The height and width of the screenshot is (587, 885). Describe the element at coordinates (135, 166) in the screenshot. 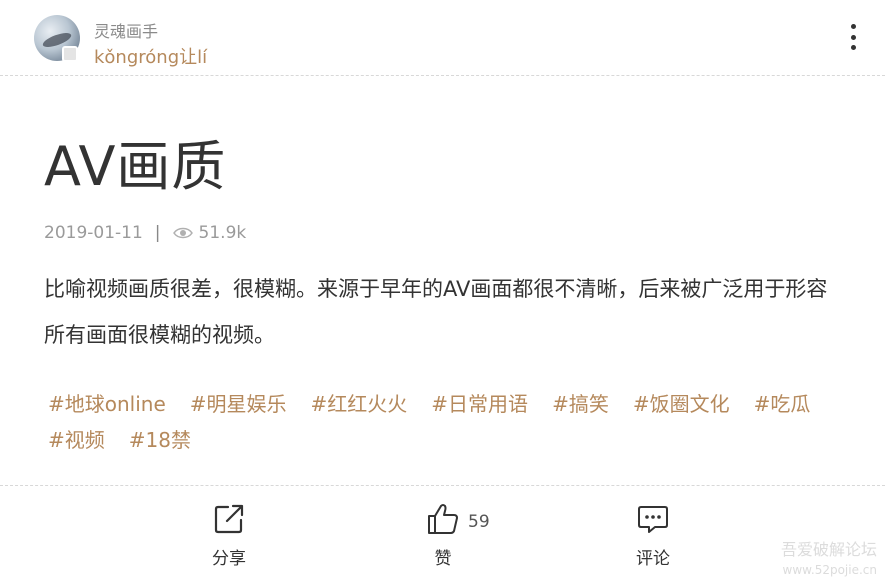

I see `page-title: AV画质` at that location.